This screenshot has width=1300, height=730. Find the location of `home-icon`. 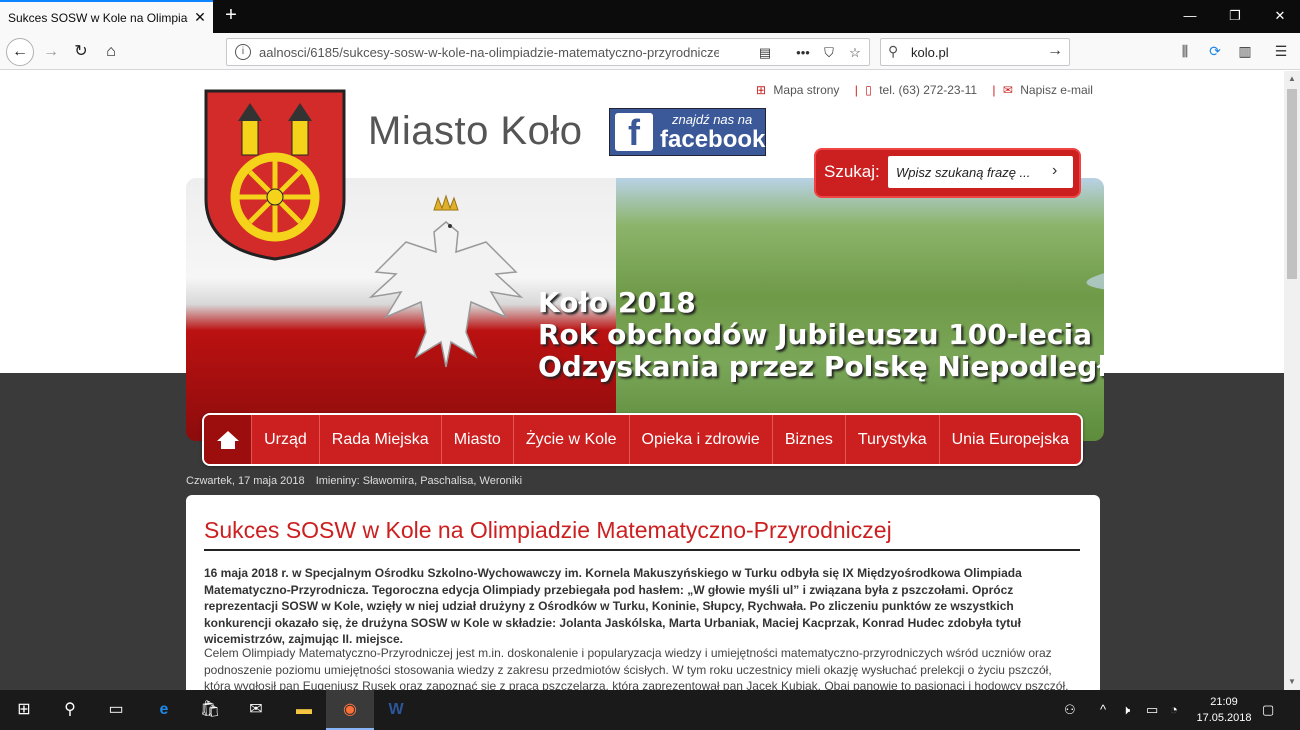

home-icon is located at coordinates (227, 439).